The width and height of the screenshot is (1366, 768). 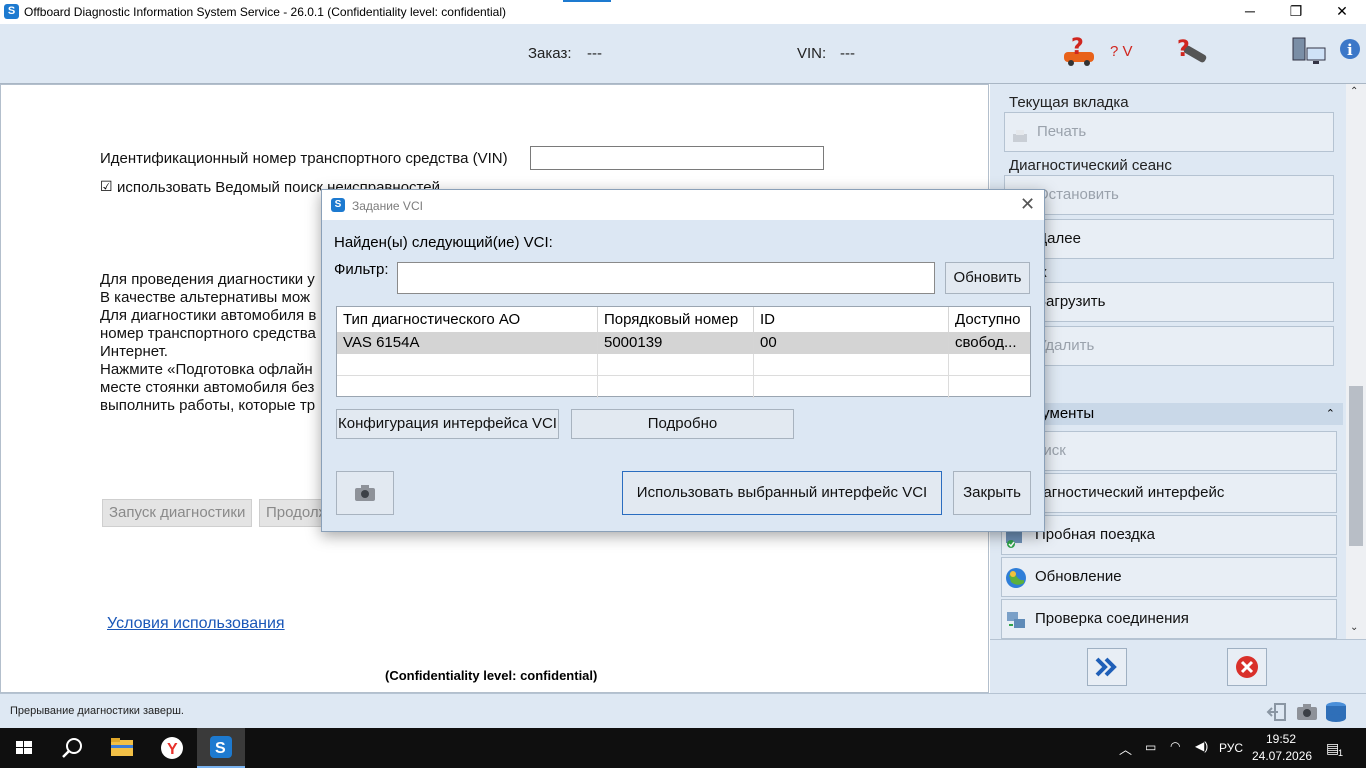 What do you see at coordinates (1169, 577) in the screenshot?
I see `update-button: Обновление` at bounding box center [1169, 577].